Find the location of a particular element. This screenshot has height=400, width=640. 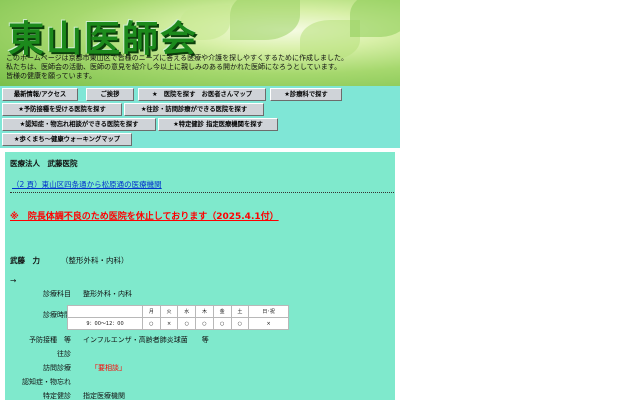

doctor-name: 武藤 力 is located at coordinates (25, 260).